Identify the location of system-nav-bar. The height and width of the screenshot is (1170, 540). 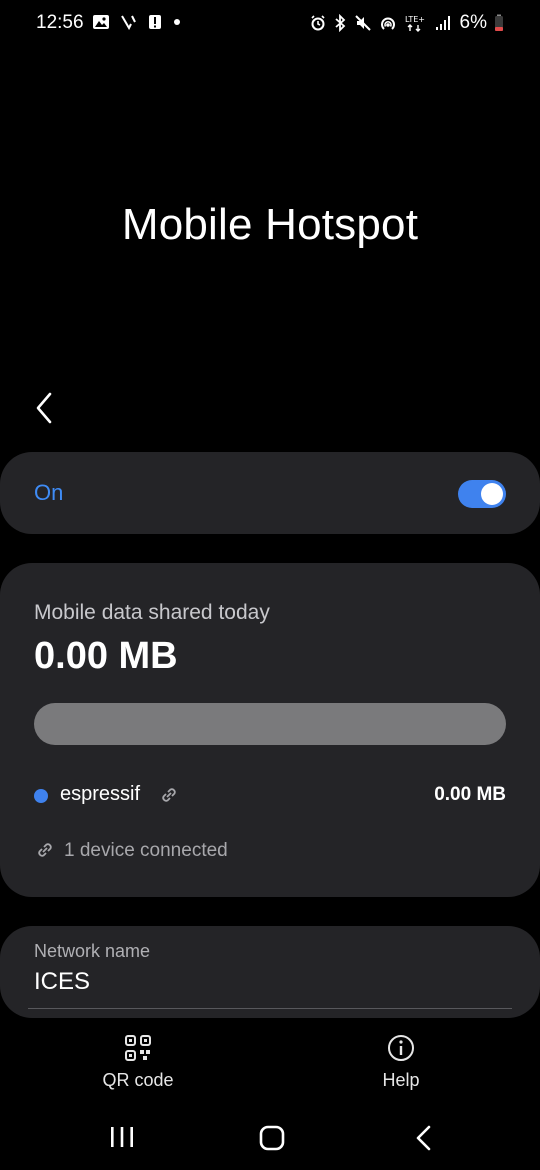
(270, 1140).